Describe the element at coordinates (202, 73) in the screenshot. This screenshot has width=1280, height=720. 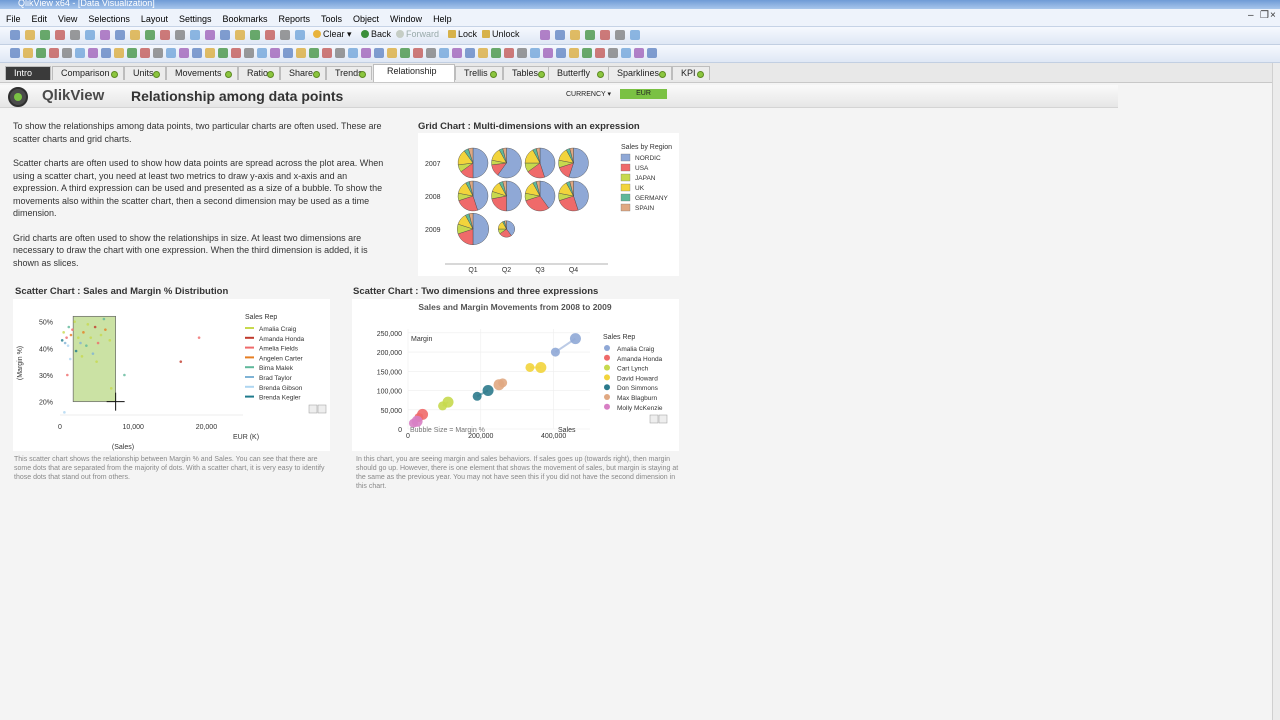
I see `tab-movements: Movements` at that location.